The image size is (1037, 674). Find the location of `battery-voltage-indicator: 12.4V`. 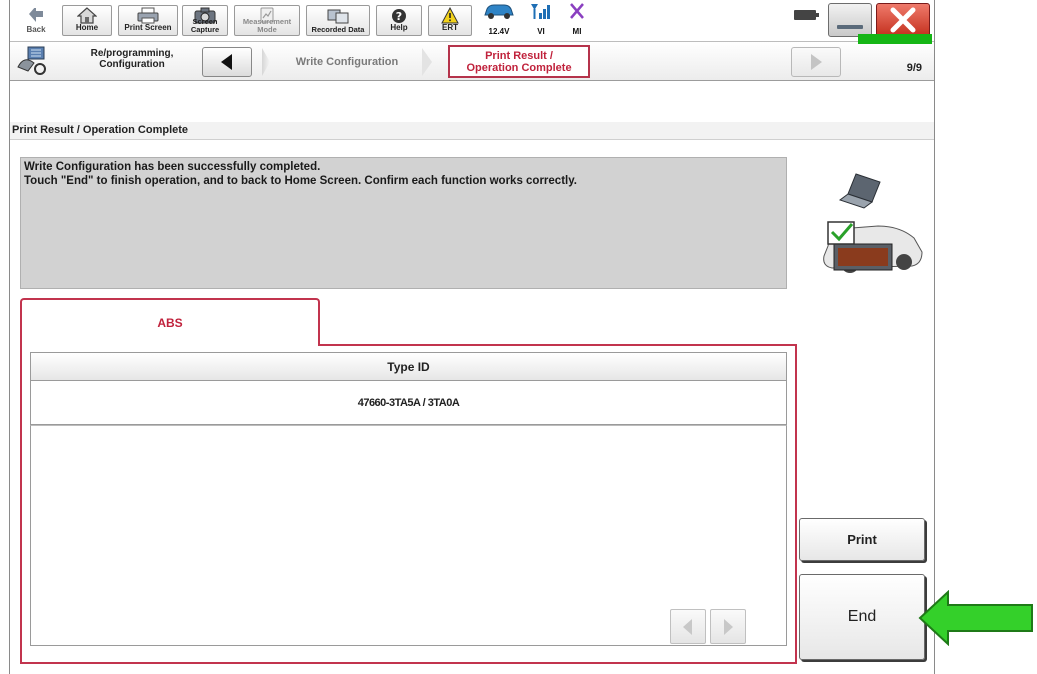

battery-voltage-indicator: 12.4V is located at coordinates (499, 19).